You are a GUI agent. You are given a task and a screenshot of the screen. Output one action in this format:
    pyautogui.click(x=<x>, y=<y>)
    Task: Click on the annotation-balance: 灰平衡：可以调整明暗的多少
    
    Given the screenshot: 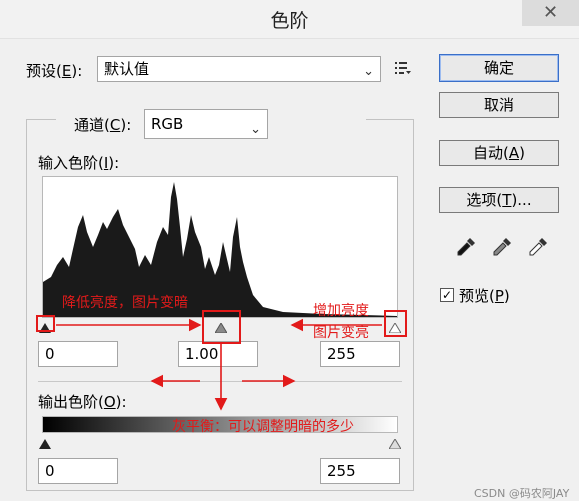 What is the action you would take?
    pyautogui.click(x=263, y=427)
    